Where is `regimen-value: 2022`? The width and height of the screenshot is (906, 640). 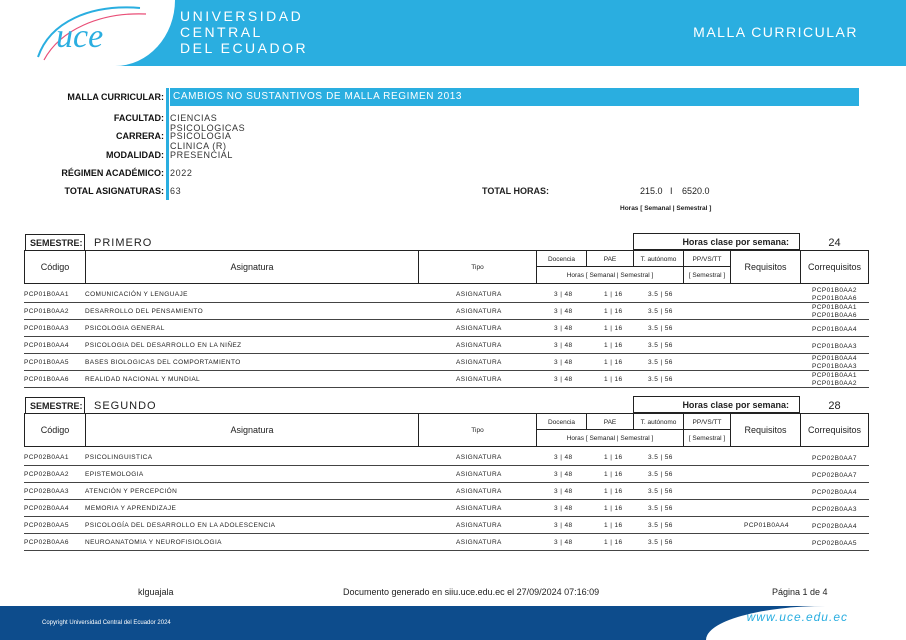
regimen-value: 2022 is located at coordinates (181, 173).